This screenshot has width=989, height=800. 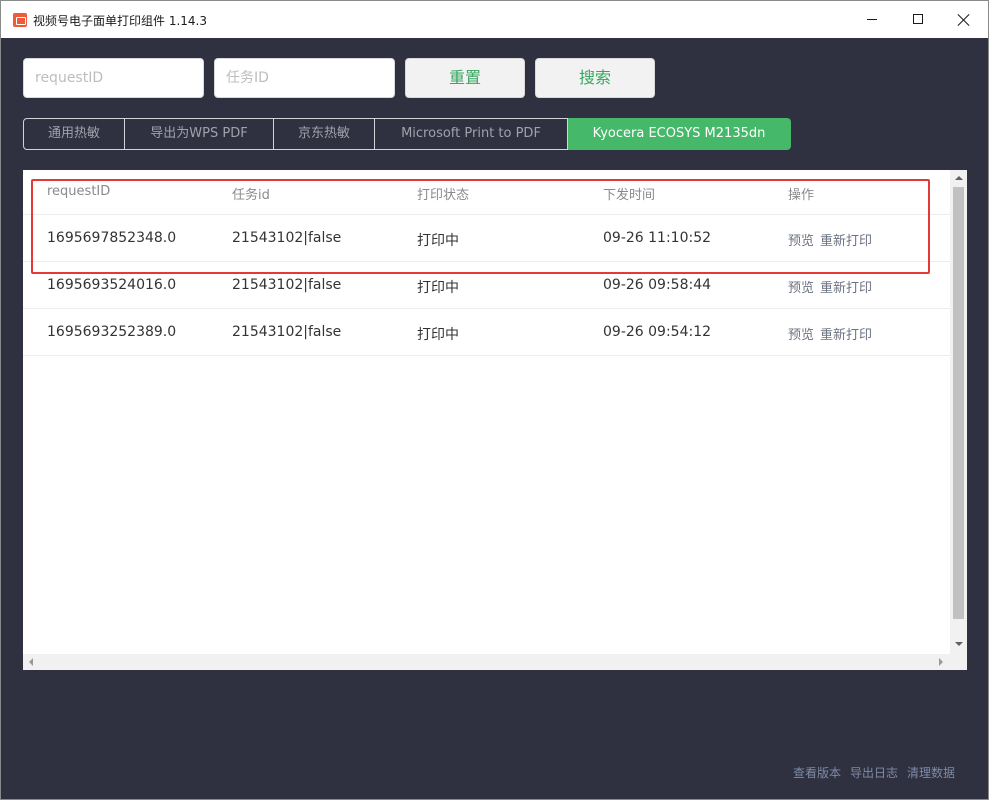 What do you see at coordinates (443, 195) in the screenshot?
I see `column-header-print-status: 打印状态` at bounding box center [443, 195].